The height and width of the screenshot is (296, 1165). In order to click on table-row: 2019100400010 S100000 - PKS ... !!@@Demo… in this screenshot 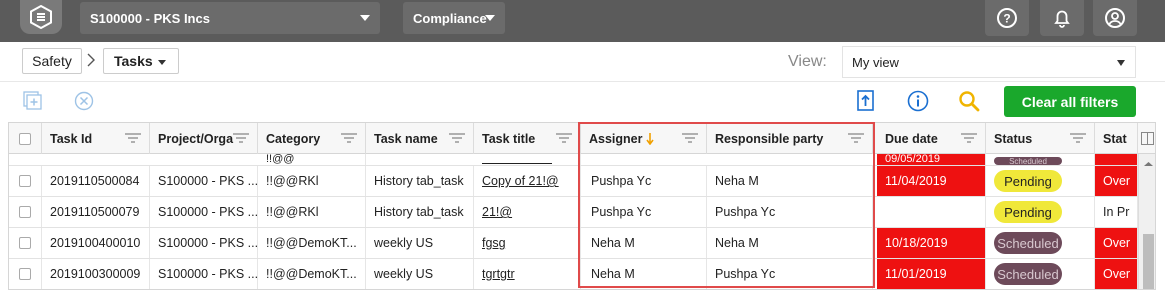, I will do `click(582, 243)`.